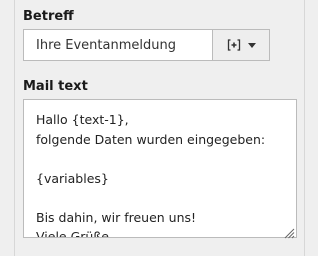 This screenshot has height=256, width=320. I want to click on subject-input-group, so click(146, 45).